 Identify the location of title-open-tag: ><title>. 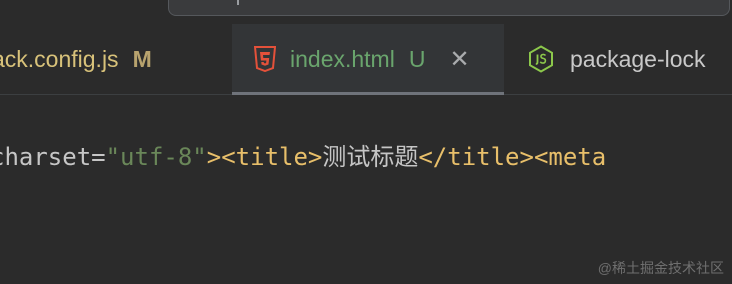
(264, 157).